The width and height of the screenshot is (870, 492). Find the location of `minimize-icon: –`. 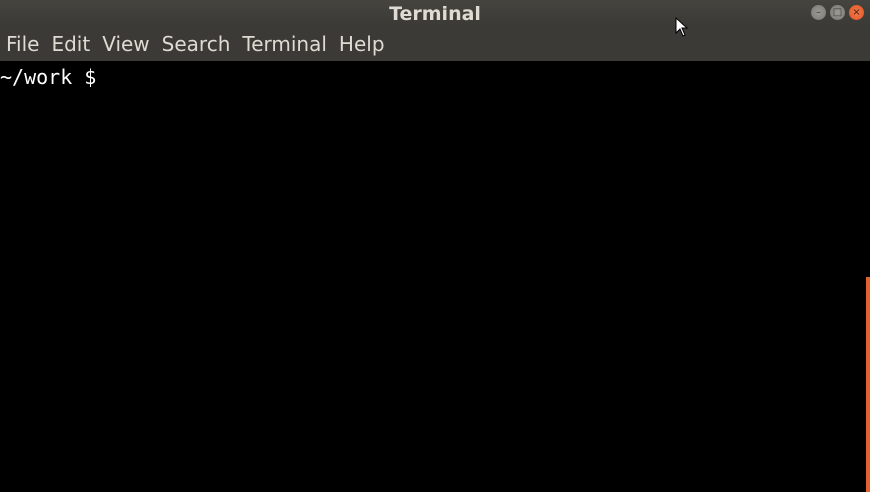

minimize-icon: – is located at coordinates (818, 12).